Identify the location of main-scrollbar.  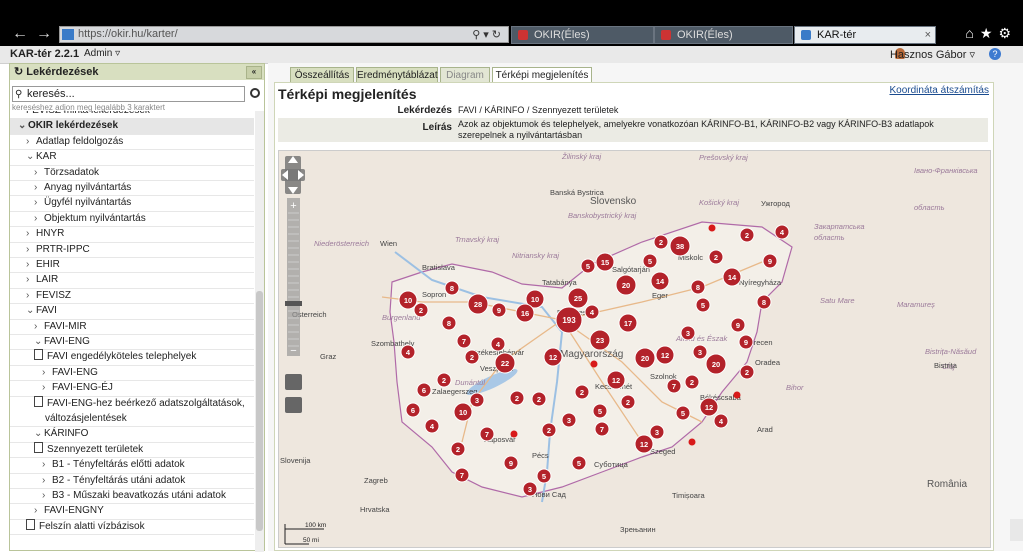
(1016, 530).